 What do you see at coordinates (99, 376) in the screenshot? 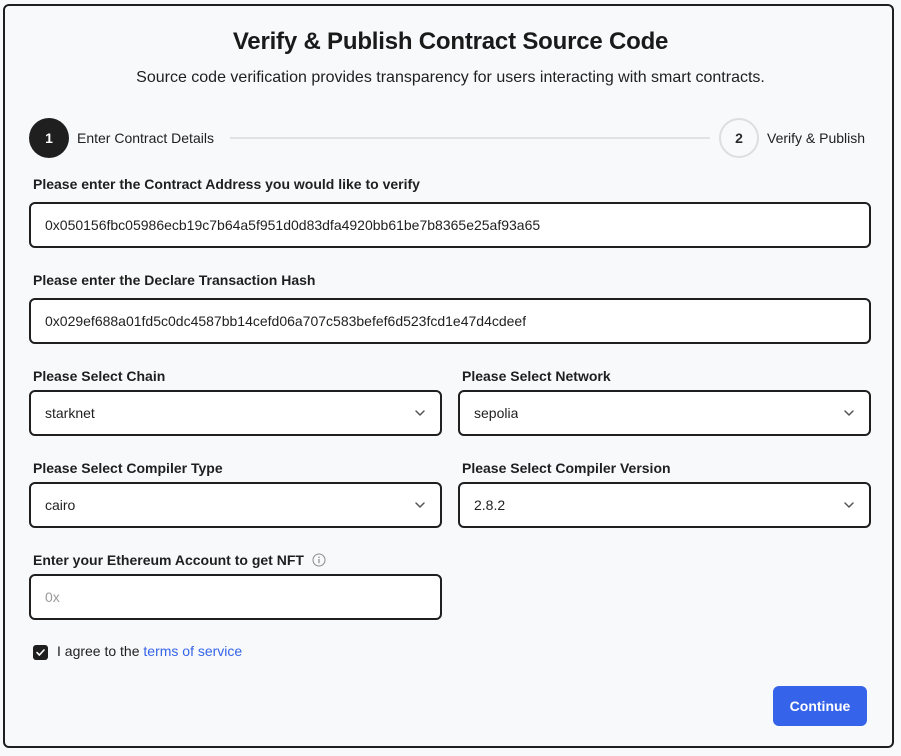
I see `chain-label: Please Select Chain` at bounding box center [99, 376].